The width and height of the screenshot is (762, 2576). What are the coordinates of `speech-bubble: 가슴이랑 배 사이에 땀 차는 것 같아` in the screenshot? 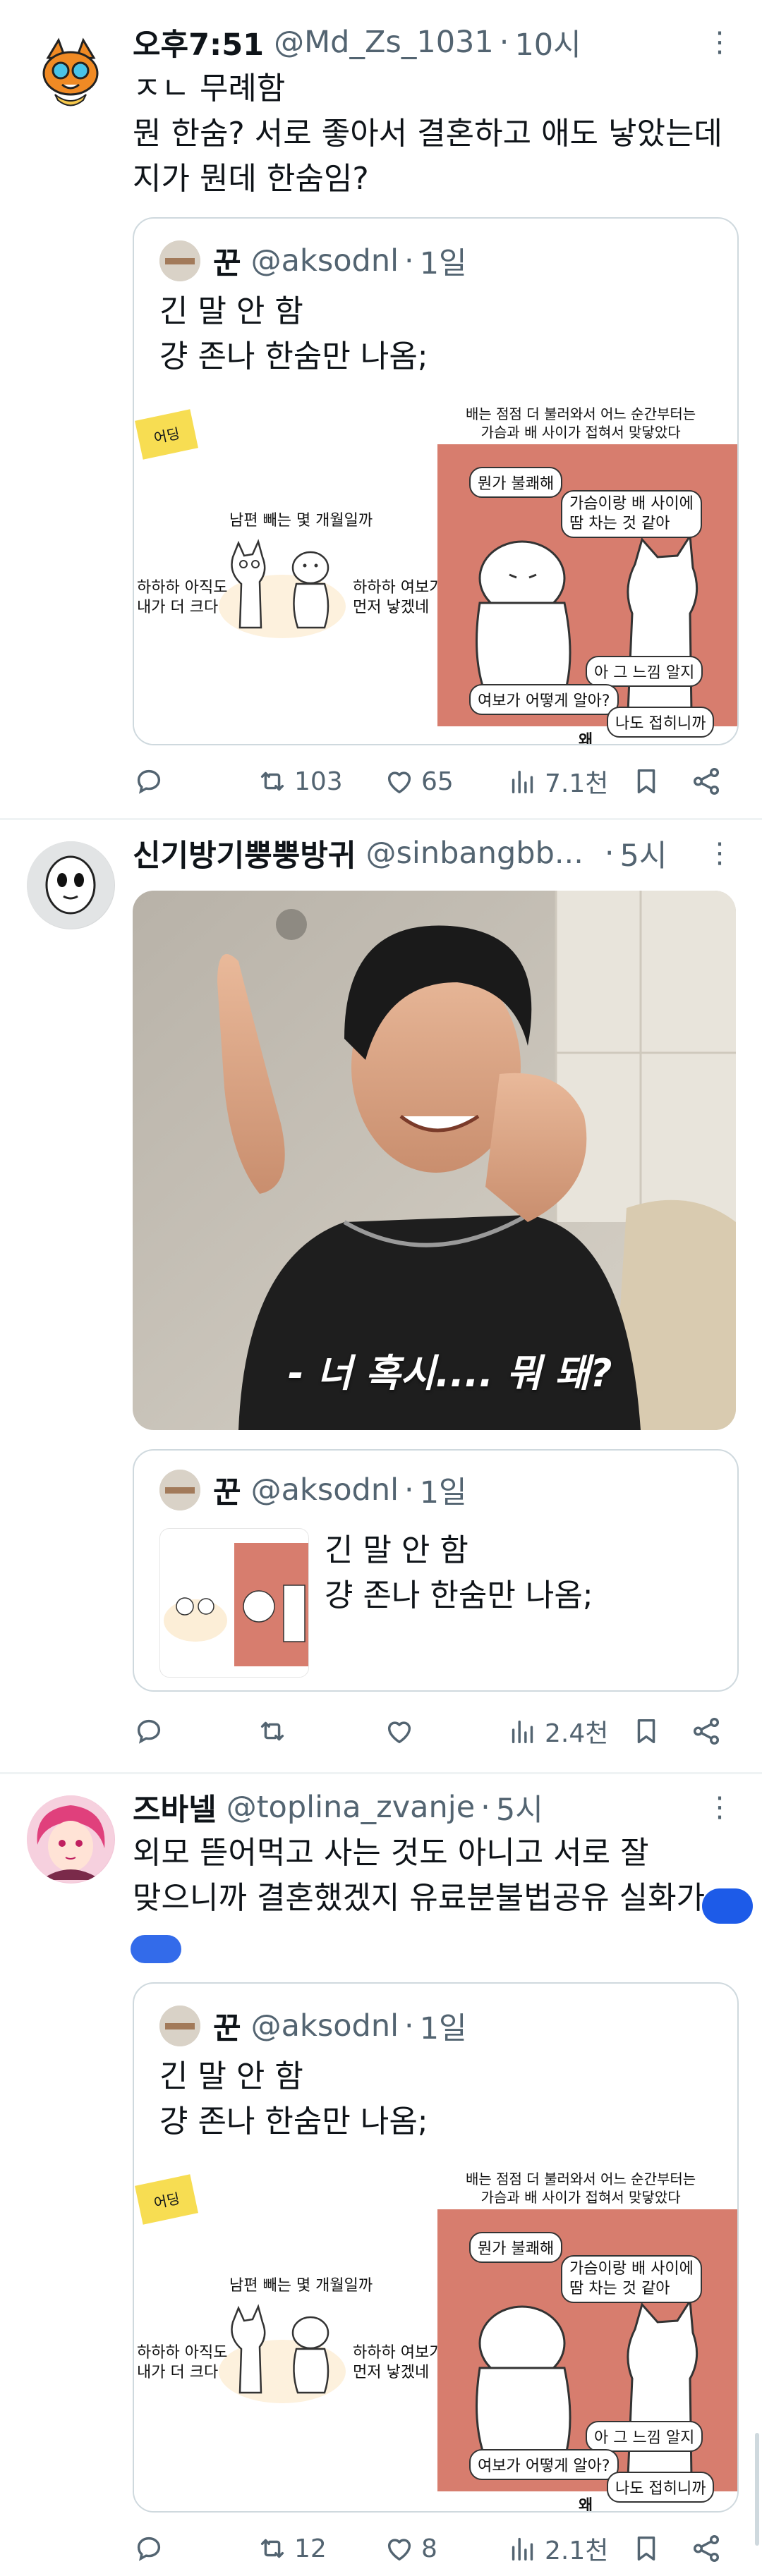 It's located at (631, 2279).